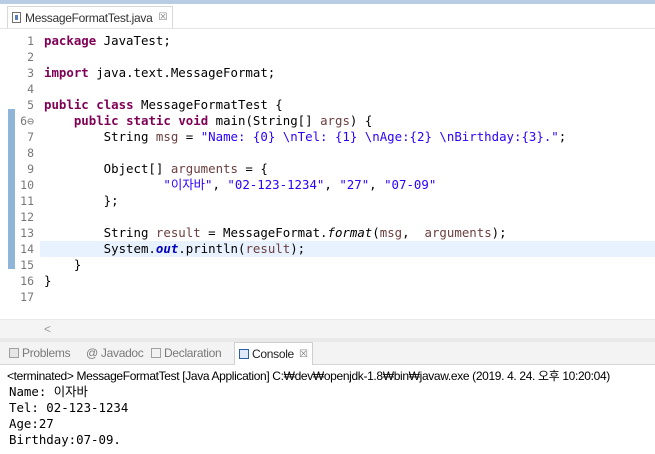 Image resolution: width=655 pixels, height=454 pixels. I want to click on console-output-line: Age:27, so click(31, 423).